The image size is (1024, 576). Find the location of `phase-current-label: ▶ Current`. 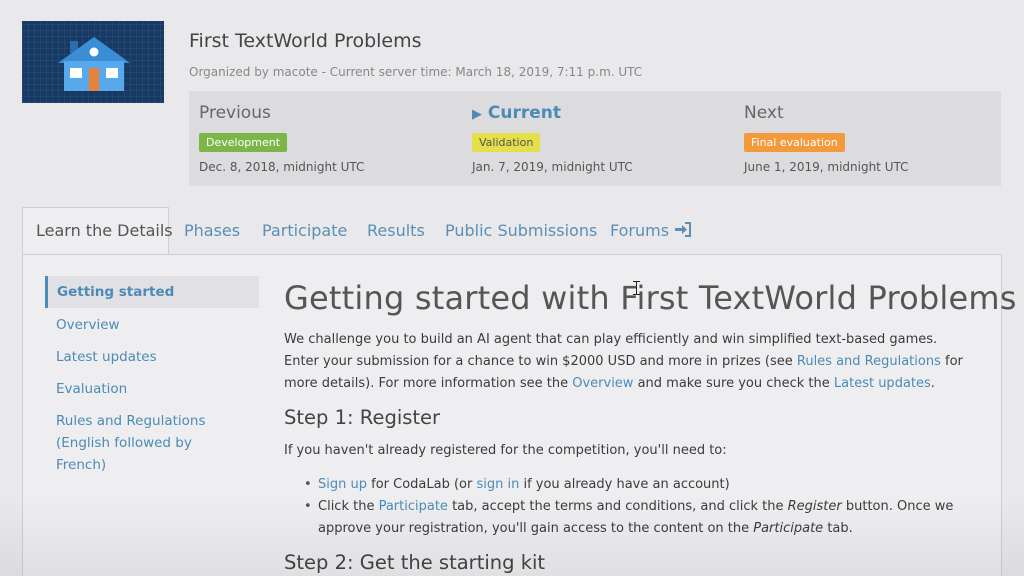

phase-current-label: ▶ Current is located at coordinates (517, 113).